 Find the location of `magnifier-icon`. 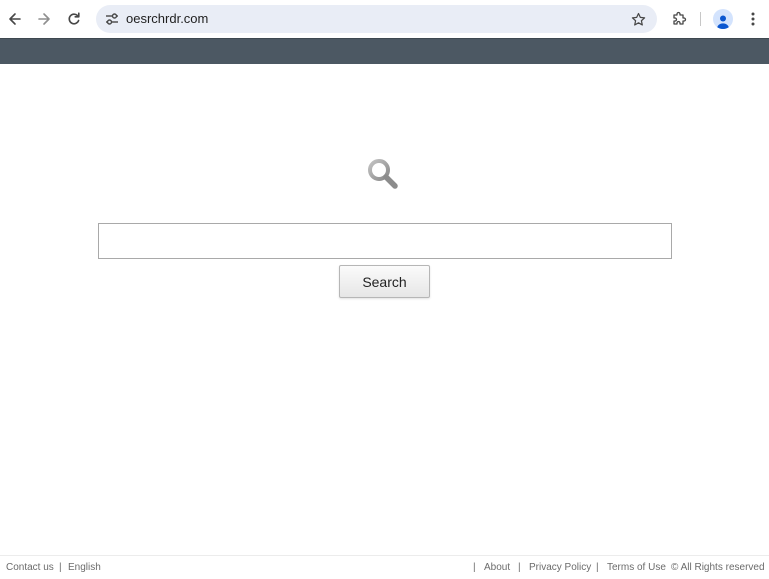

magnifier-icon is located at coordinates (383, 174).